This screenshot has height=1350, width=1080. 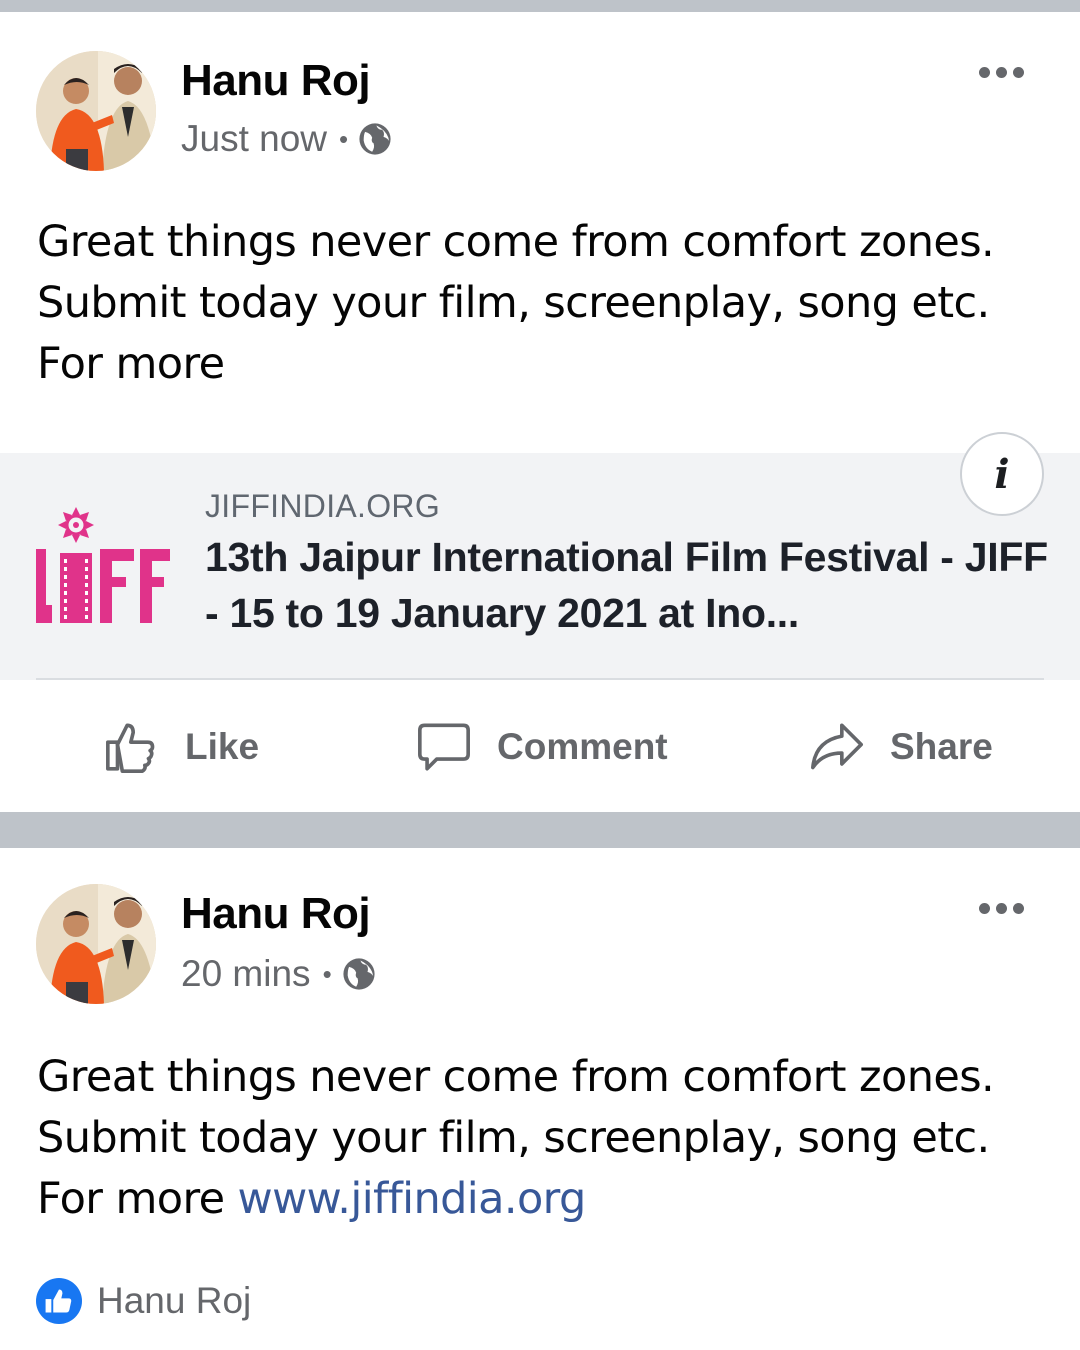 I want to click on info-icon: i, so click(x=1002, y=474).